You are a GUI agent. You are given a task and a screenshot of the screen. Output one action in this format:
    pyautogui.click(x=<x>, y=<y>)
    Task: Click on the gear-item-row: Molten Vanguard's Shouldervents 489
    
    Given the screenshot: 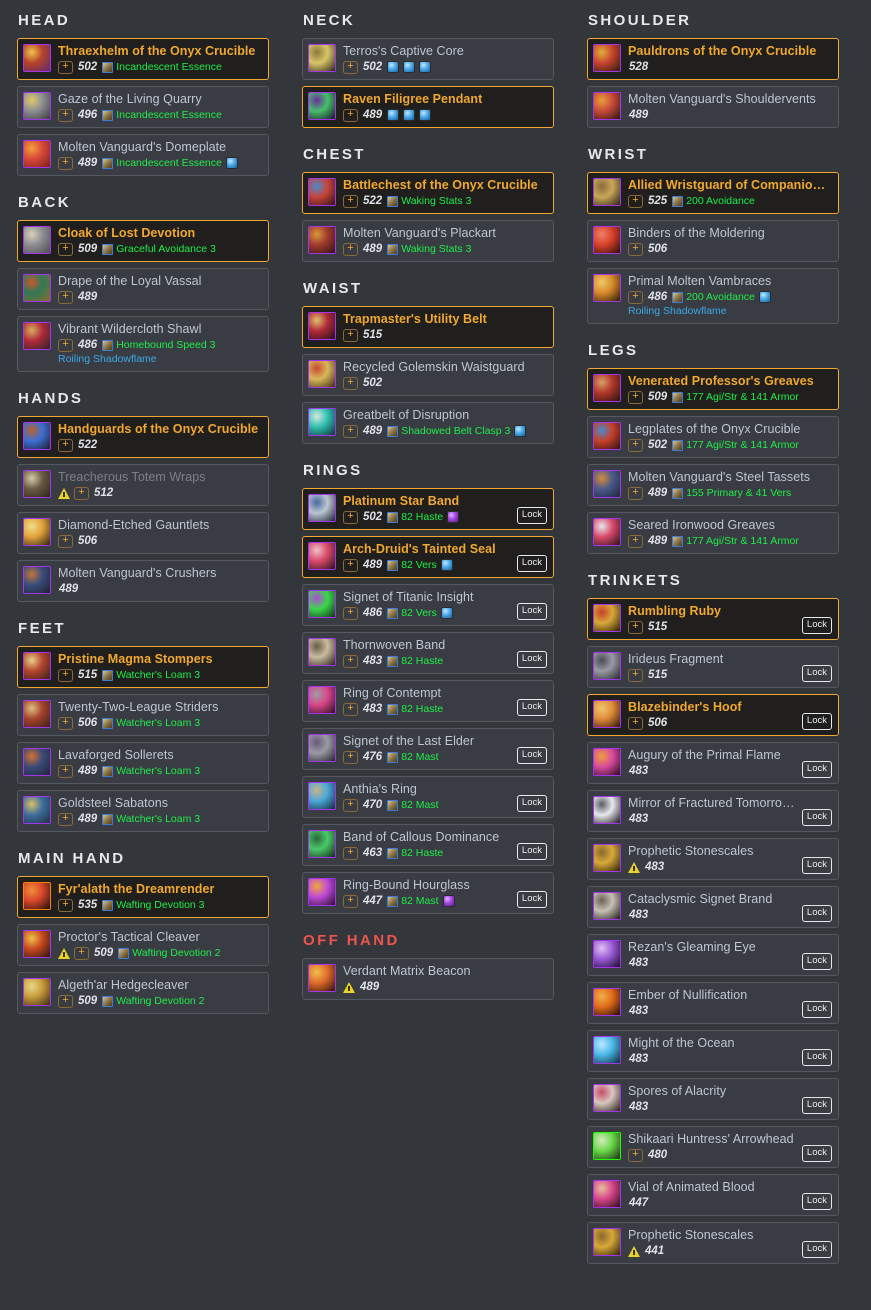 What is the action you would take?
    pyautogui.click(x=713, y=107)
    